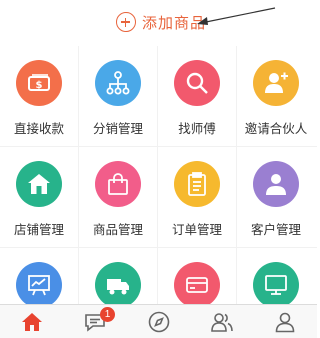 The height and width of the screenshot is (338, 320). I want to click on grid-item-pc-management, so click(277, 278).